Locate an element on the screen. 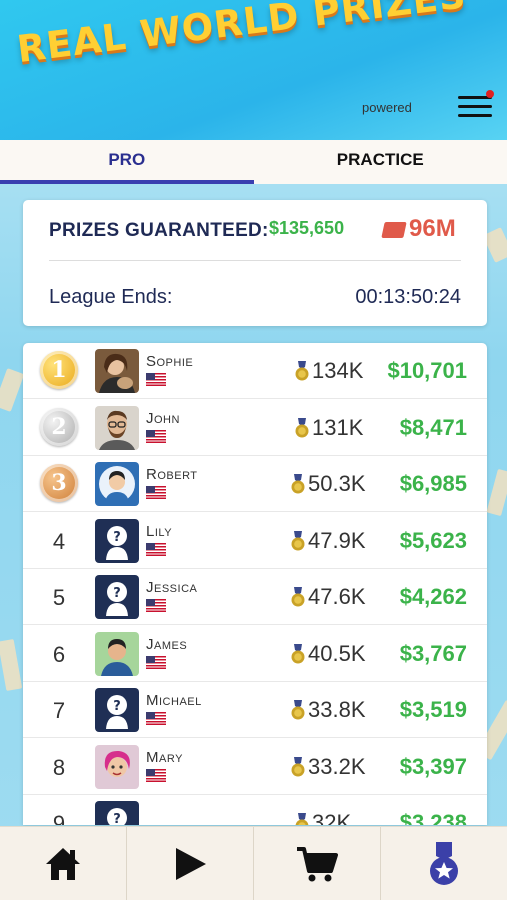 The image size is (507, 900). nav-play is located at coordinates (190, 863).